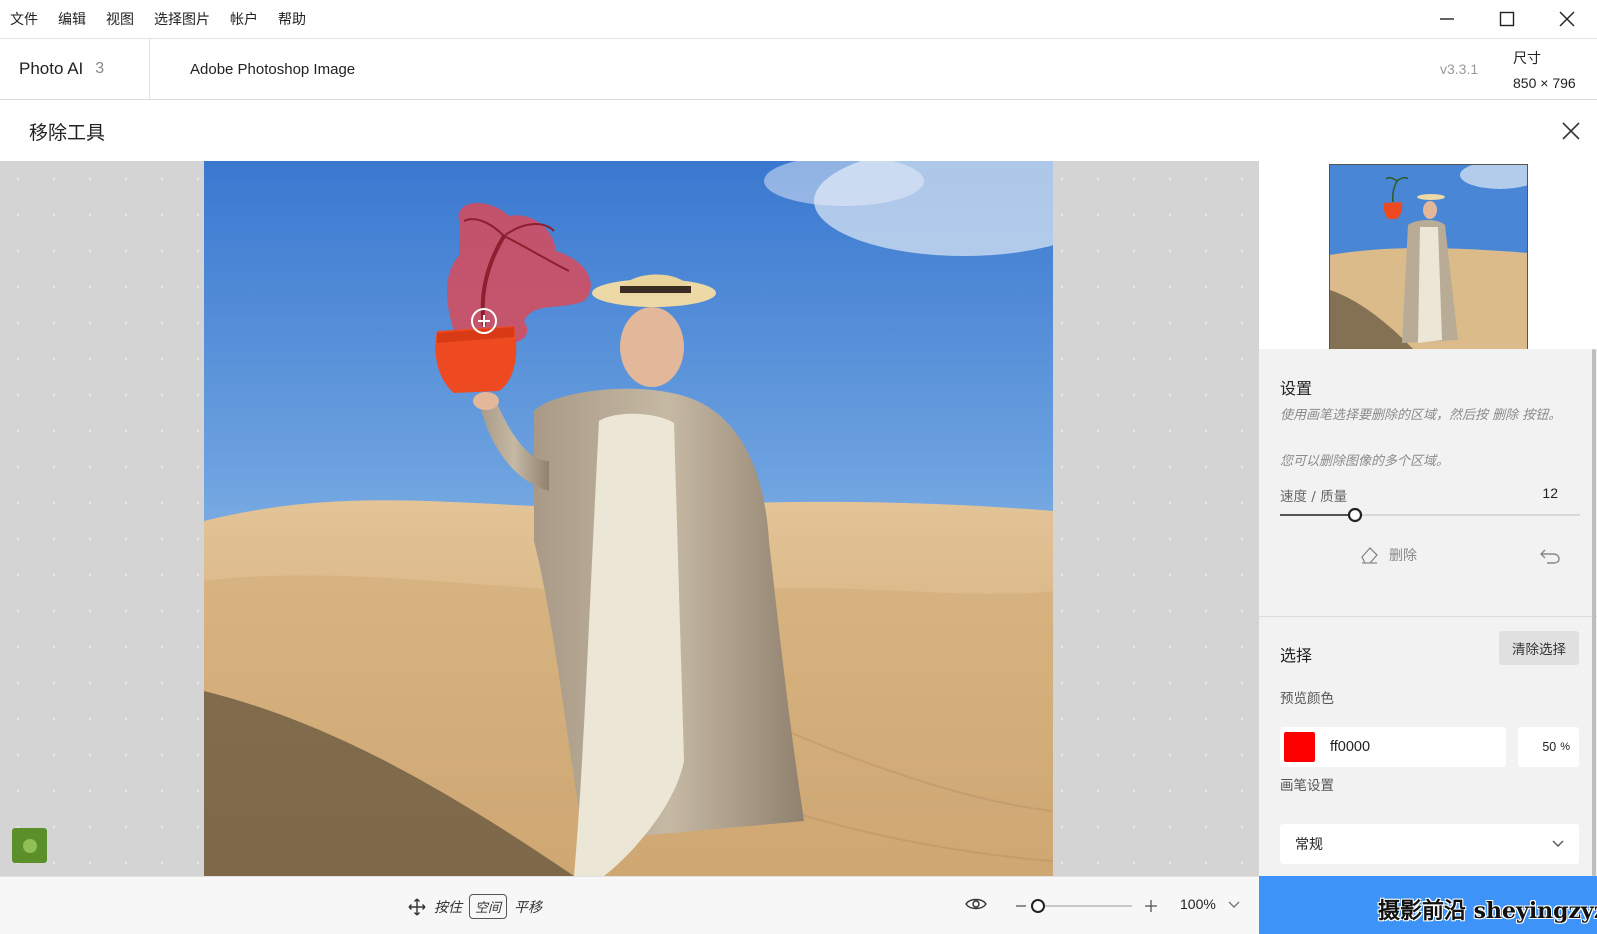  What do you see at coordinates (1527, 59) in the screenshot?
I see `dimensions-label: 尺寸` at bounding box center [1527, 59].